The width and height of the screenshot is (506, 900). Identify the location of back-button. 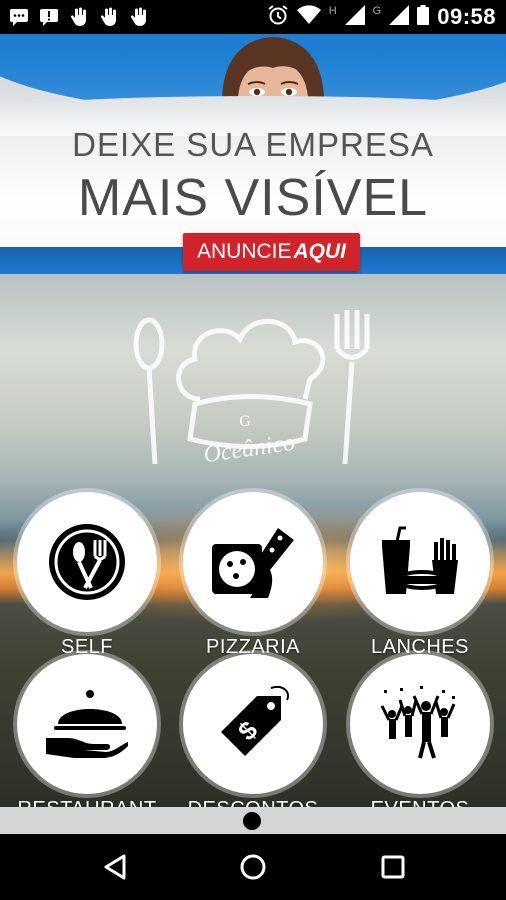
(115, 867).